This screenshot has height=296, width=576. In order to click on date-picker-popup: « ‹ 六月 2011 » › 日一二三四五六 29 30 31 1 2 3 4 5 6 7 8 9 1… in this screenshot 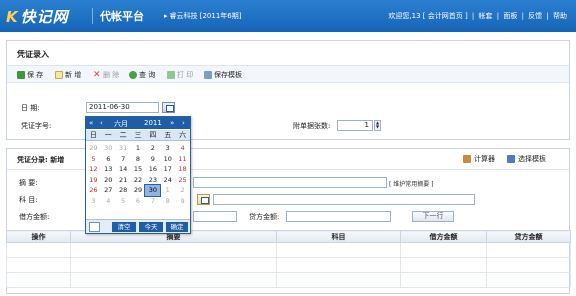, I will do `click(138, 175)`.